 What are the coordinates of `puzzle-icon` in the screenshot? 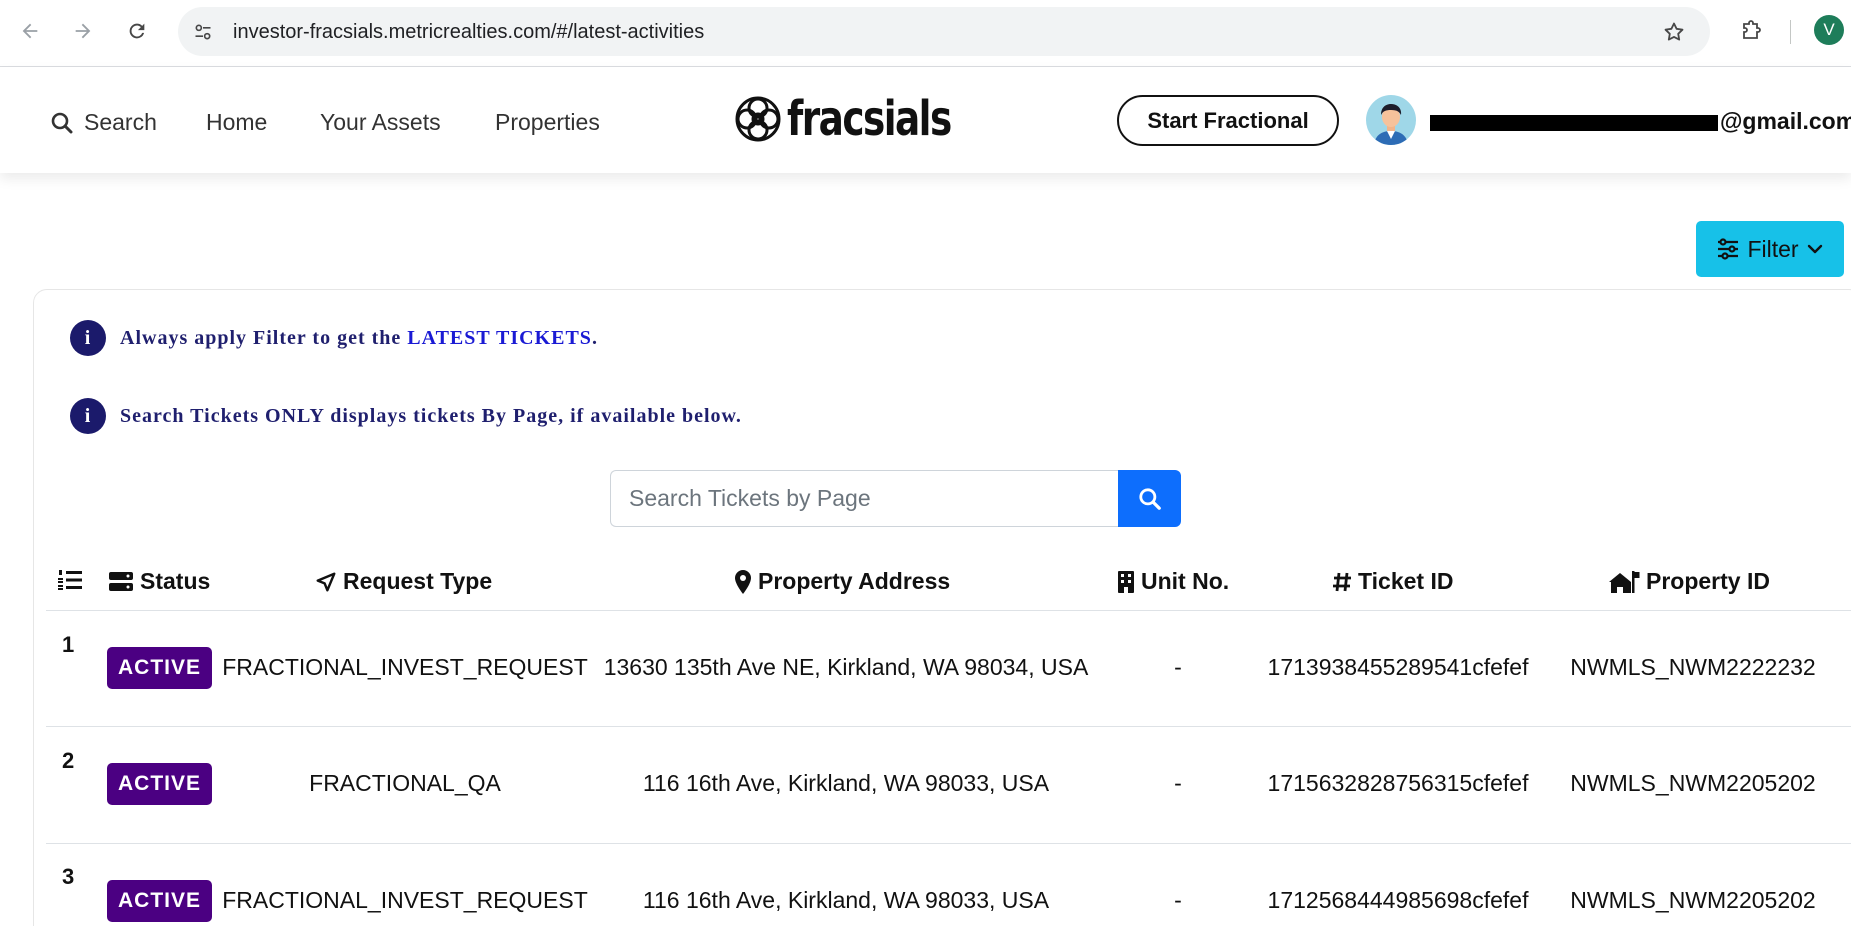 It's located at (1752, 29).